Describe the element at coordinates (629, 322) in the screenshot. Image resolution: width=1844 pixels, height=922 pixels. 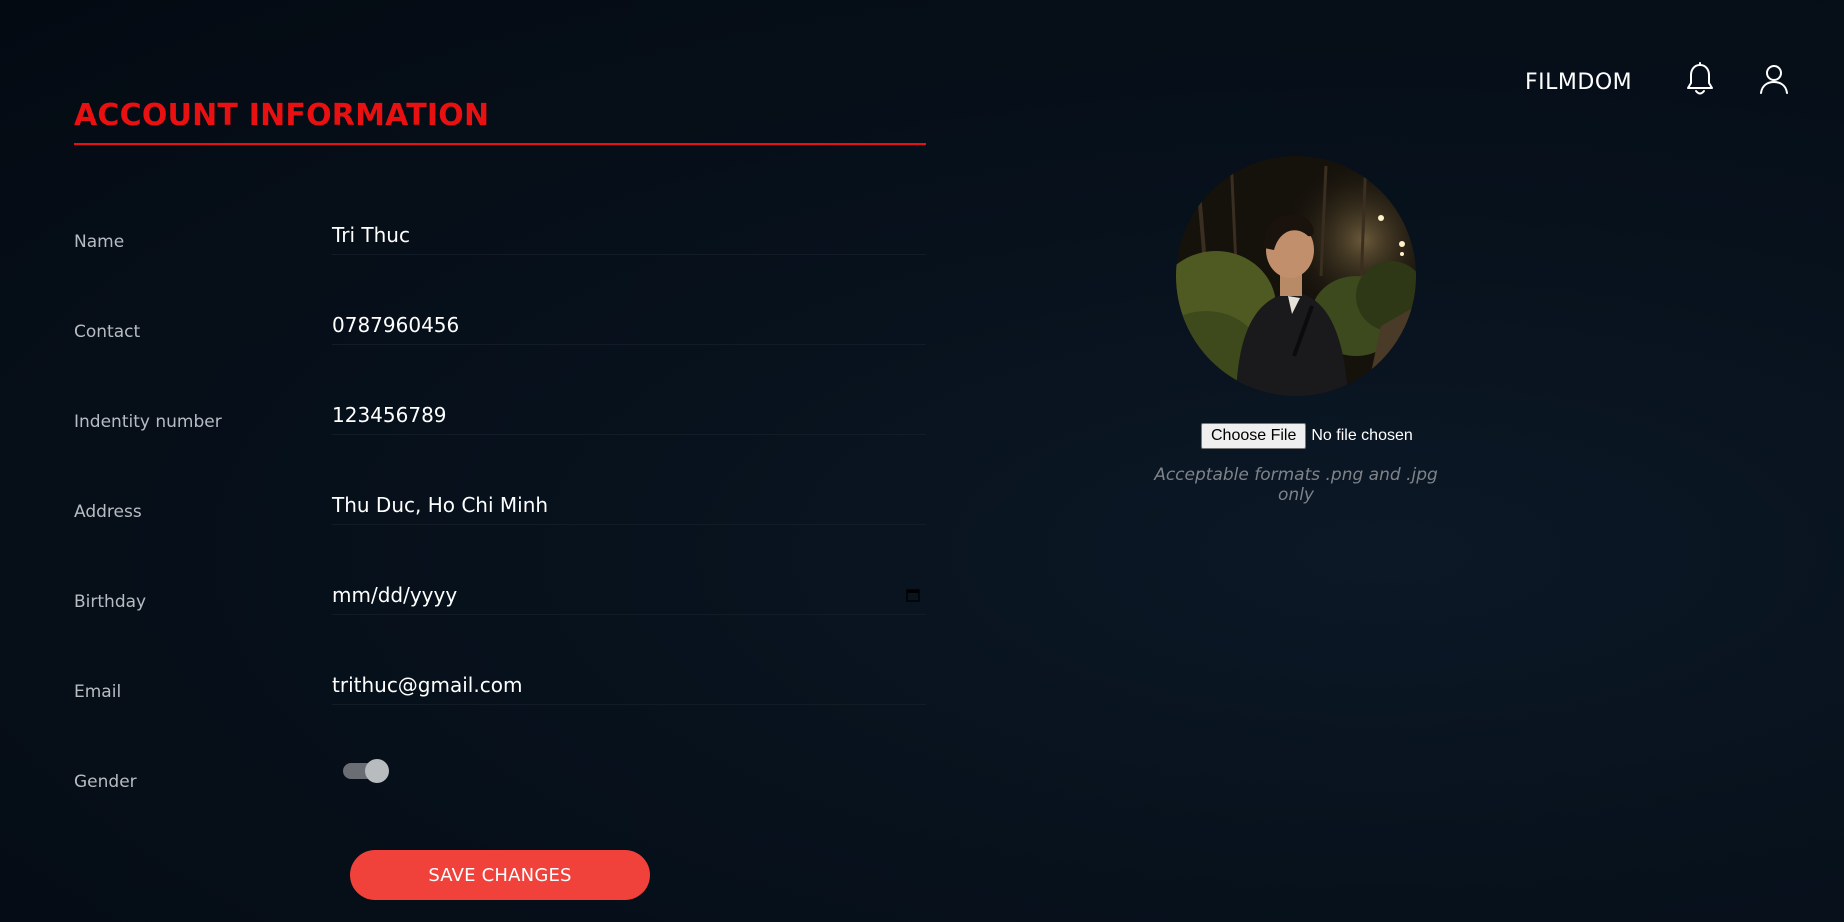
I see `contact-field: 0787960456` at that location.